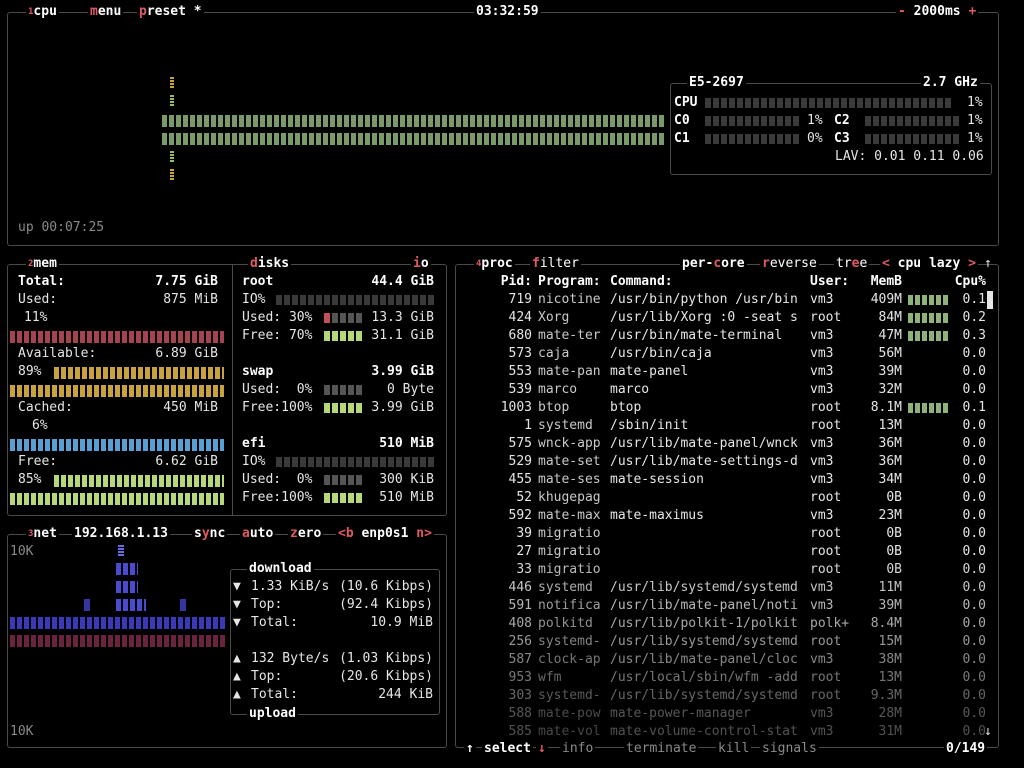 The height and width of the screenshot is (768, 1024). What do you see at coordinates (730, 354) in the screenshot?
I see `table-row: 573 caja/usr/bin/caja vm3 56M 0.0` at bounding box center [730, 354].